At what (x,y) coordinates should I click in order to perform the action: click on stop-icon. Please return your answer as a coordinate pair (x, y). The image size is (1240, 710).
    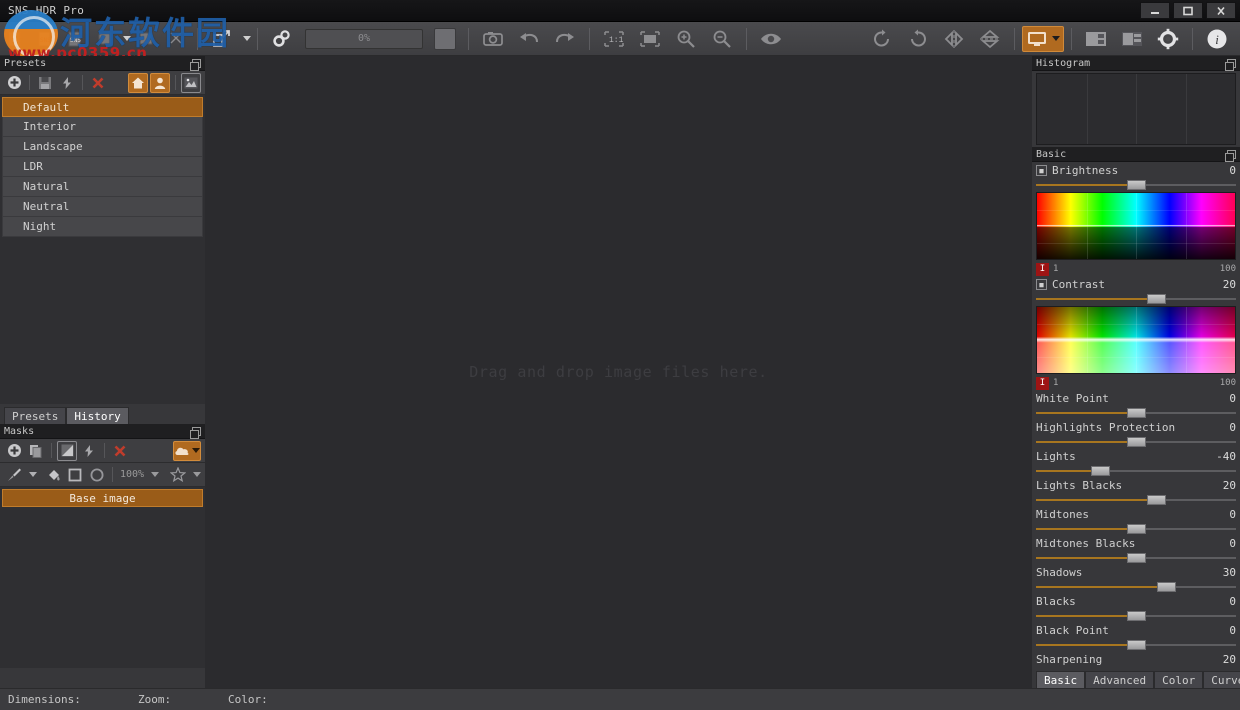
    Looking at the image, I should click on (445, 38).